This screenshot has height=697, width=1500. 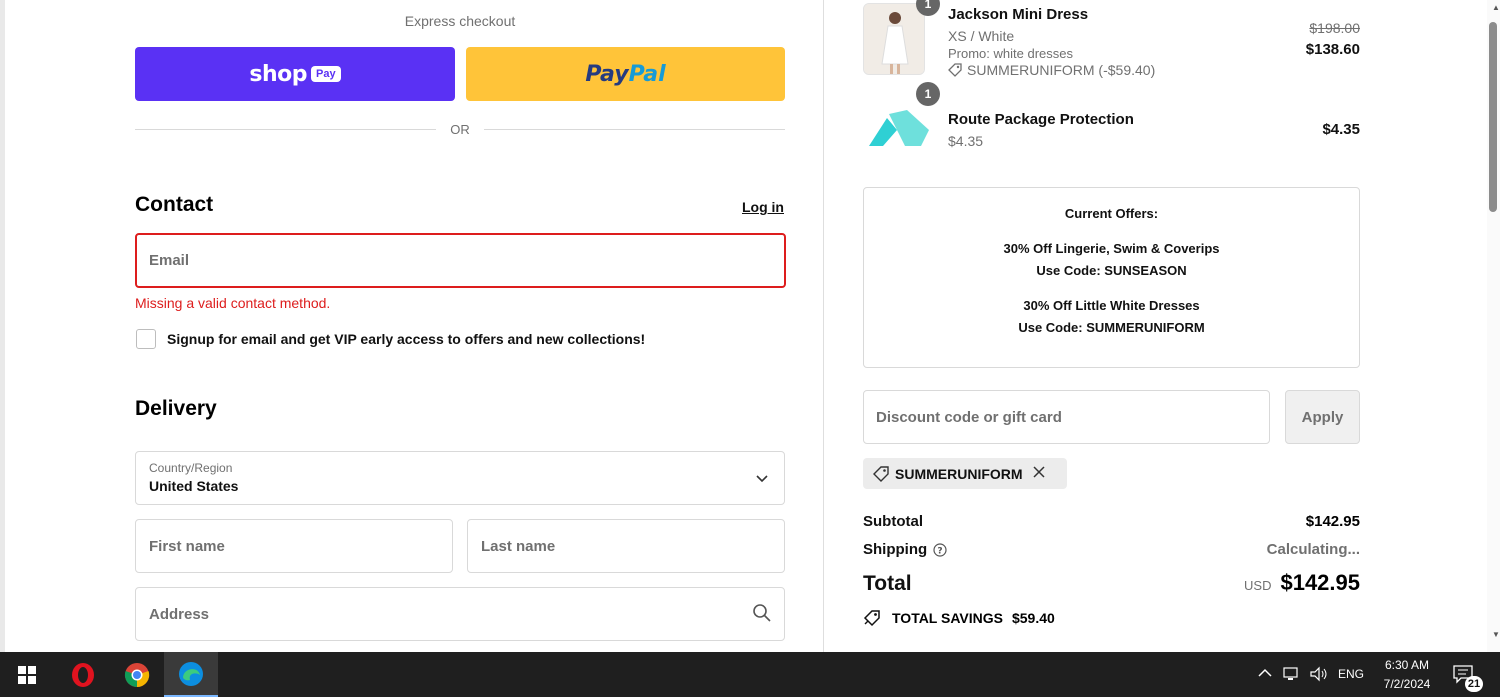 What do you see at coordinates (176, 408) in the screenshot?
I see `delivery-heading: Delivery` at bounding box center [176, 408].